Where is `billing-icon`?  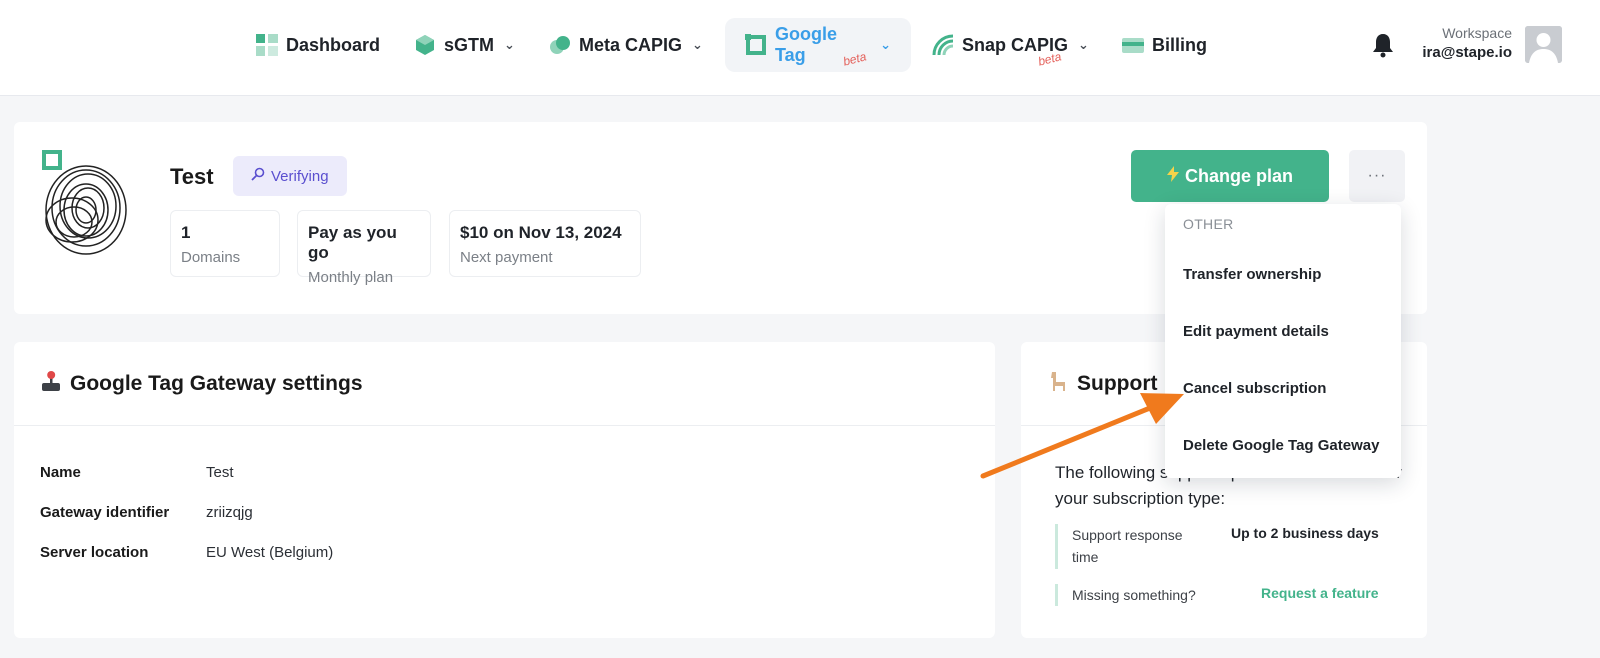
billing-icon is located at coordinates (1133, 45).